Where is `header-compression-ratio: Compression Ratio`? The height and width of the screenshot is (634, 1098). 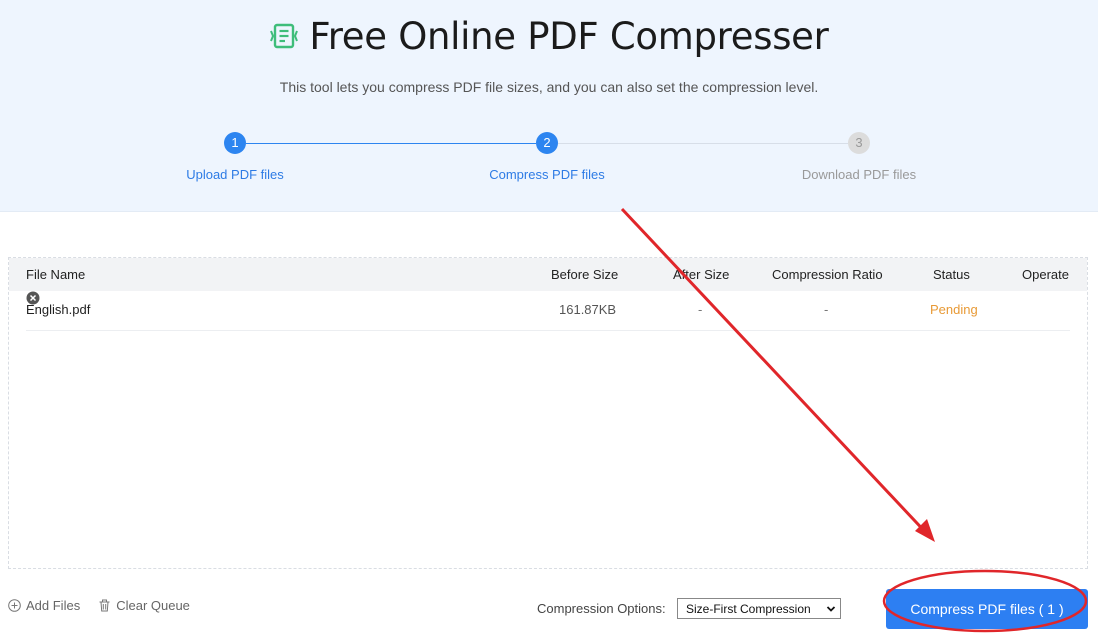
header-compression-ratio: Compression Ratio is located at coordinates (827, 274).